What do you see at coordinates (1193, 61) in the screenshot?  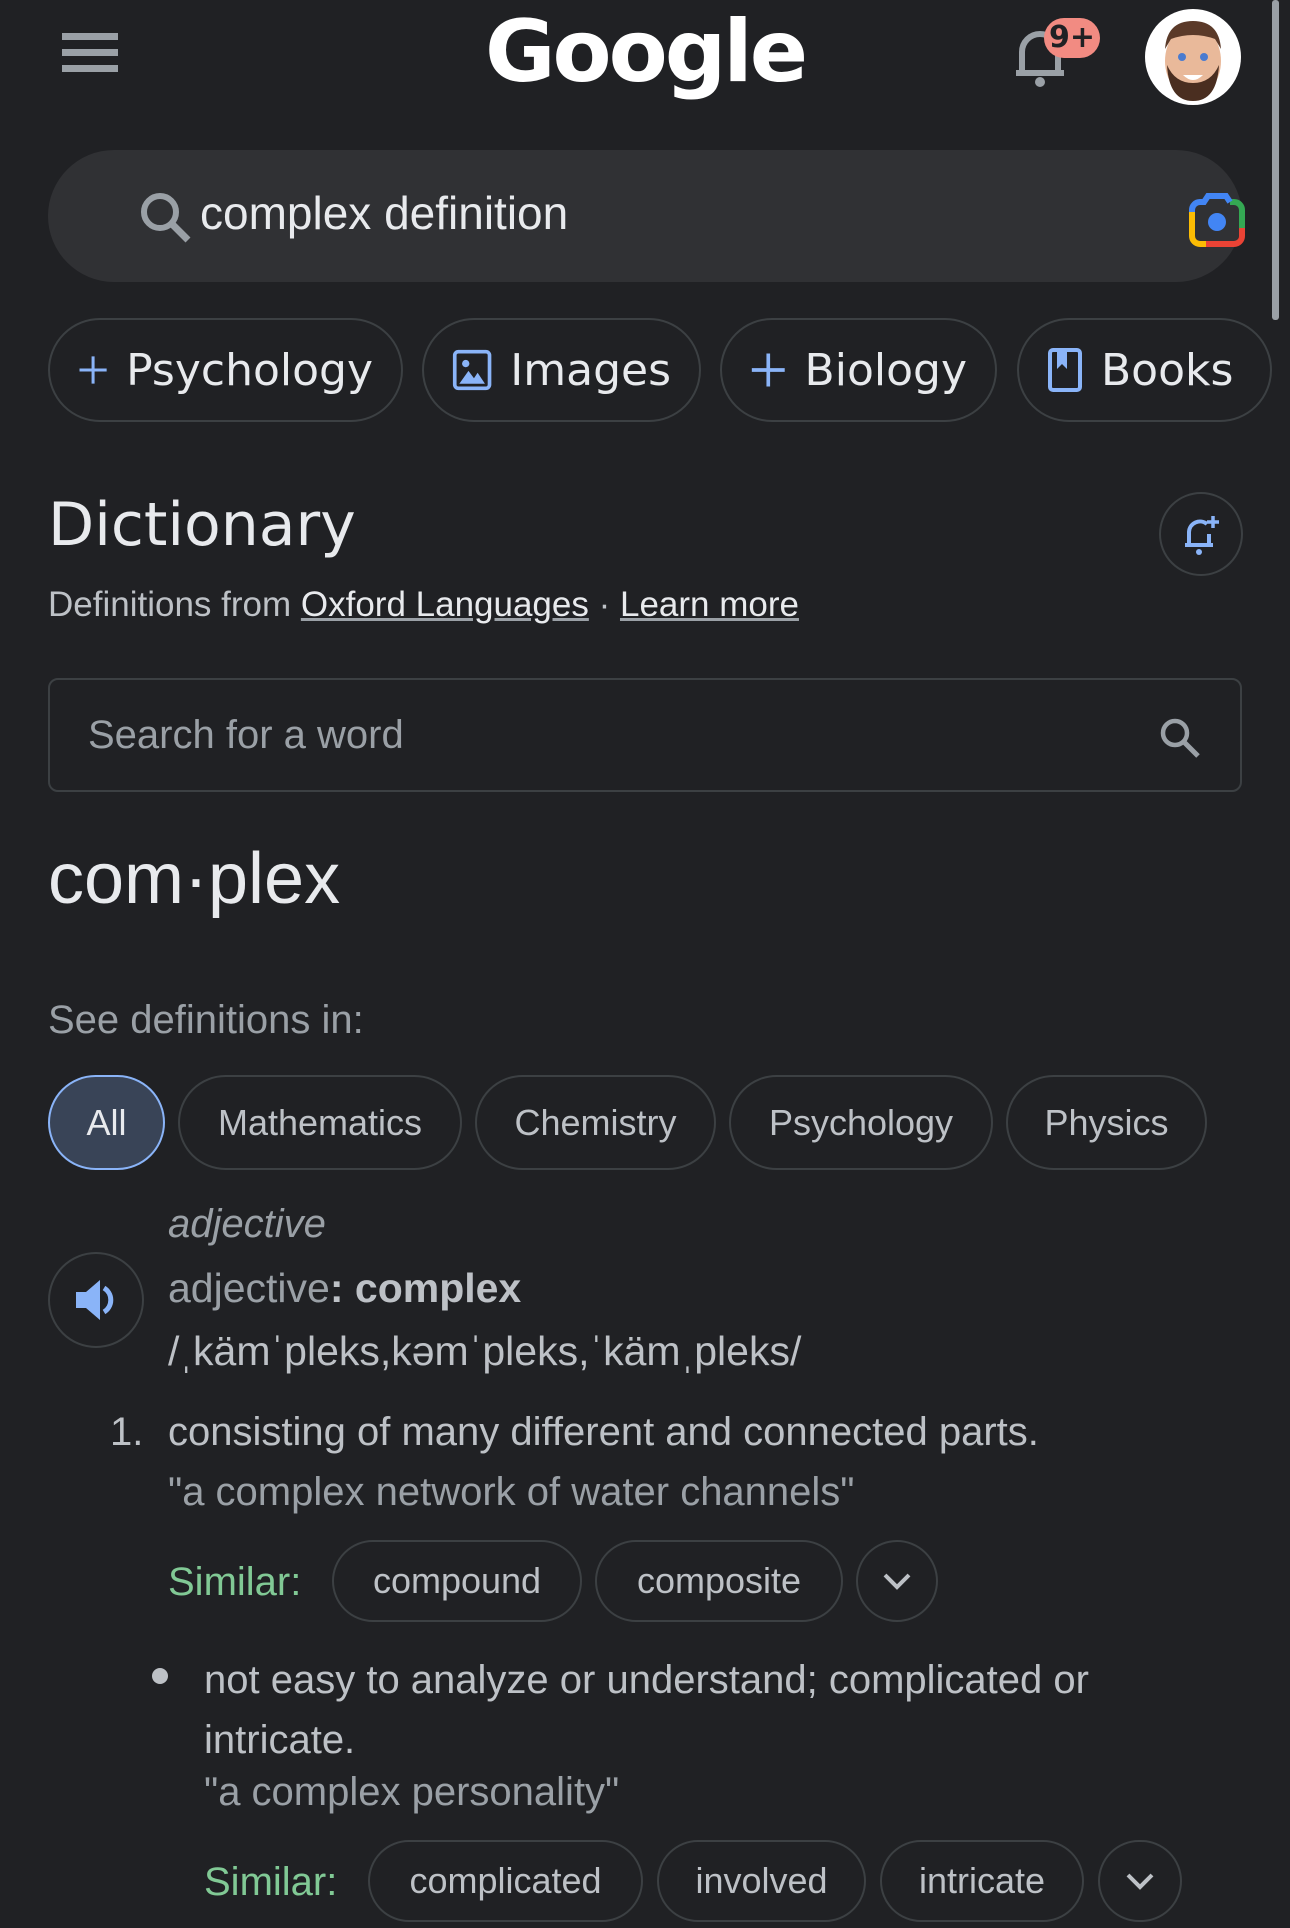 I see `memoji-avatar-icon` at bounding box center [1193, 61].